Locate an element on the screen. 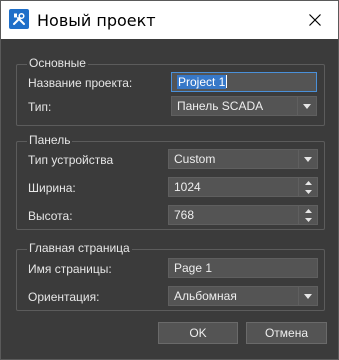 The image size is (339, 360). device-type-select: Custom is located at coordinates (243, 159).